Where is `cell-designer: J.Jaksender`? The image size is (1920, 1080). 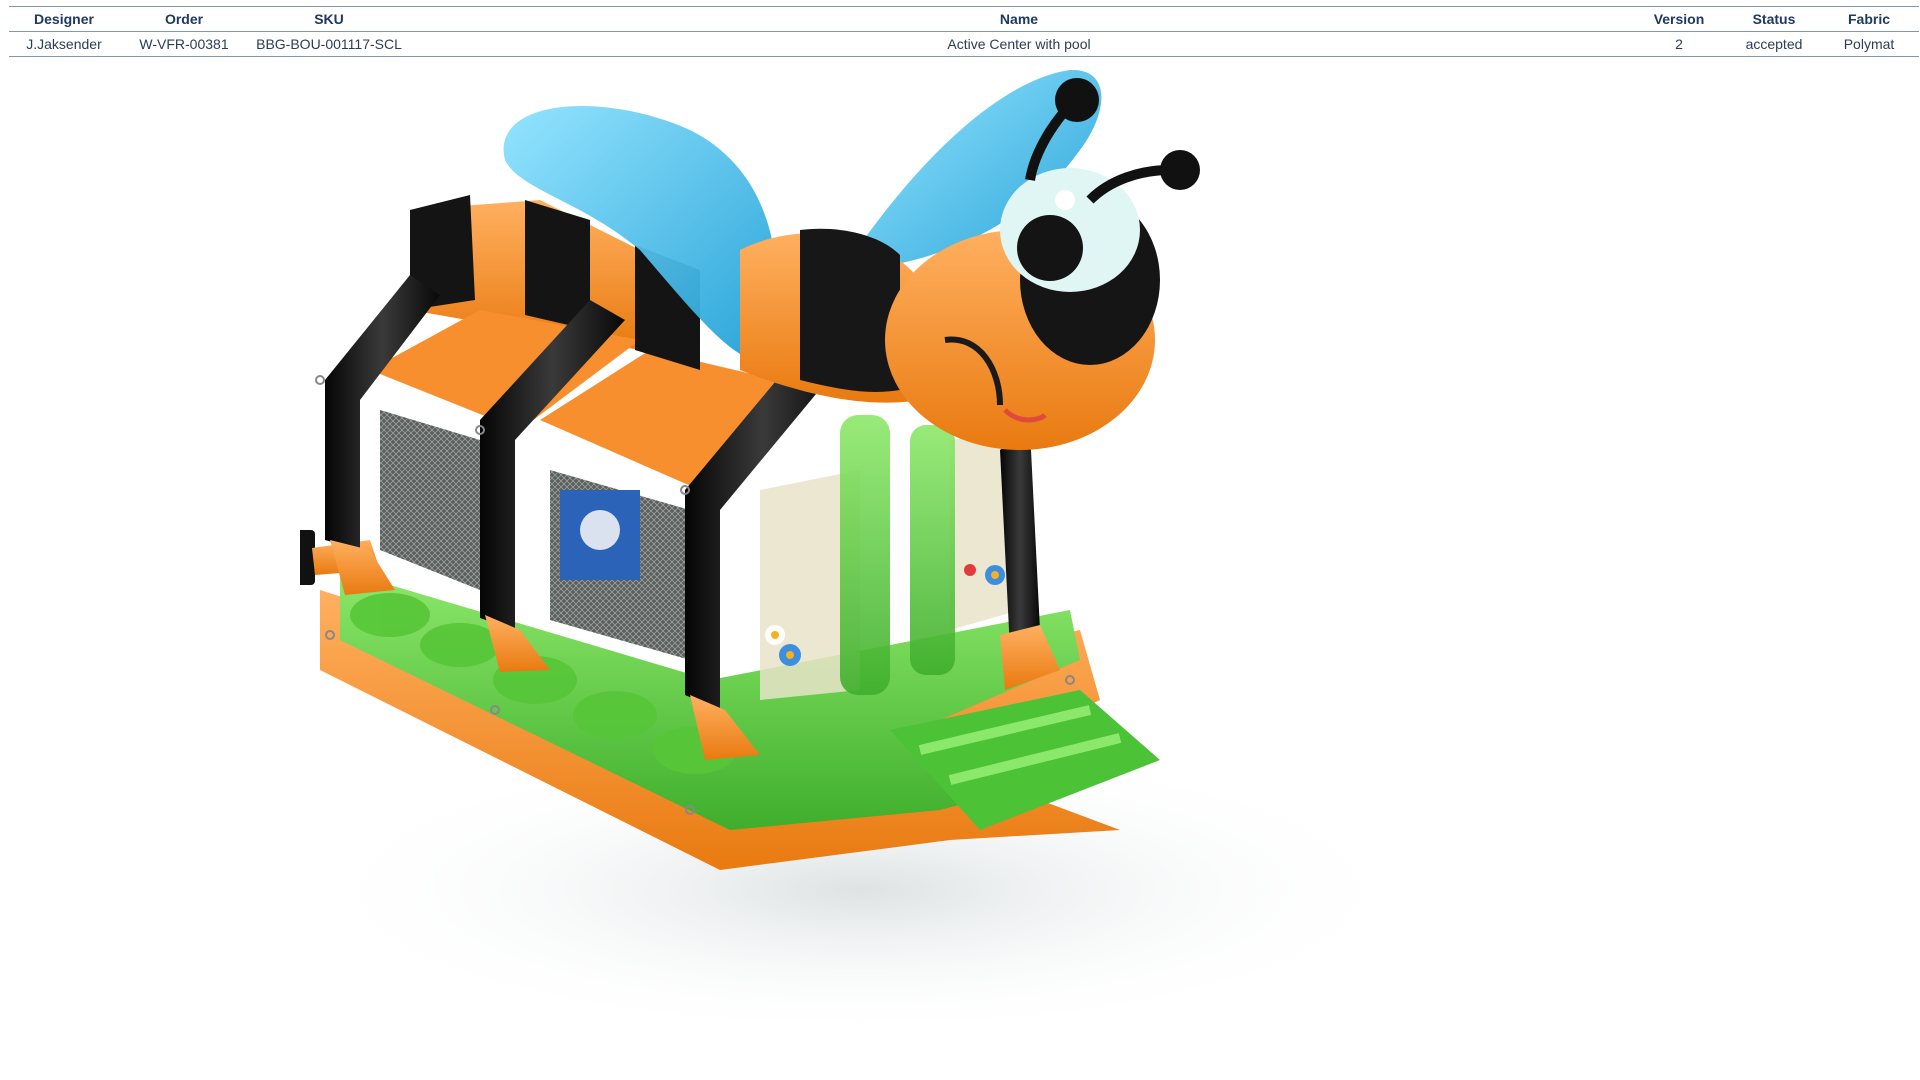
cell-designer: J.Jaksender is located at coordinates (64, 44).